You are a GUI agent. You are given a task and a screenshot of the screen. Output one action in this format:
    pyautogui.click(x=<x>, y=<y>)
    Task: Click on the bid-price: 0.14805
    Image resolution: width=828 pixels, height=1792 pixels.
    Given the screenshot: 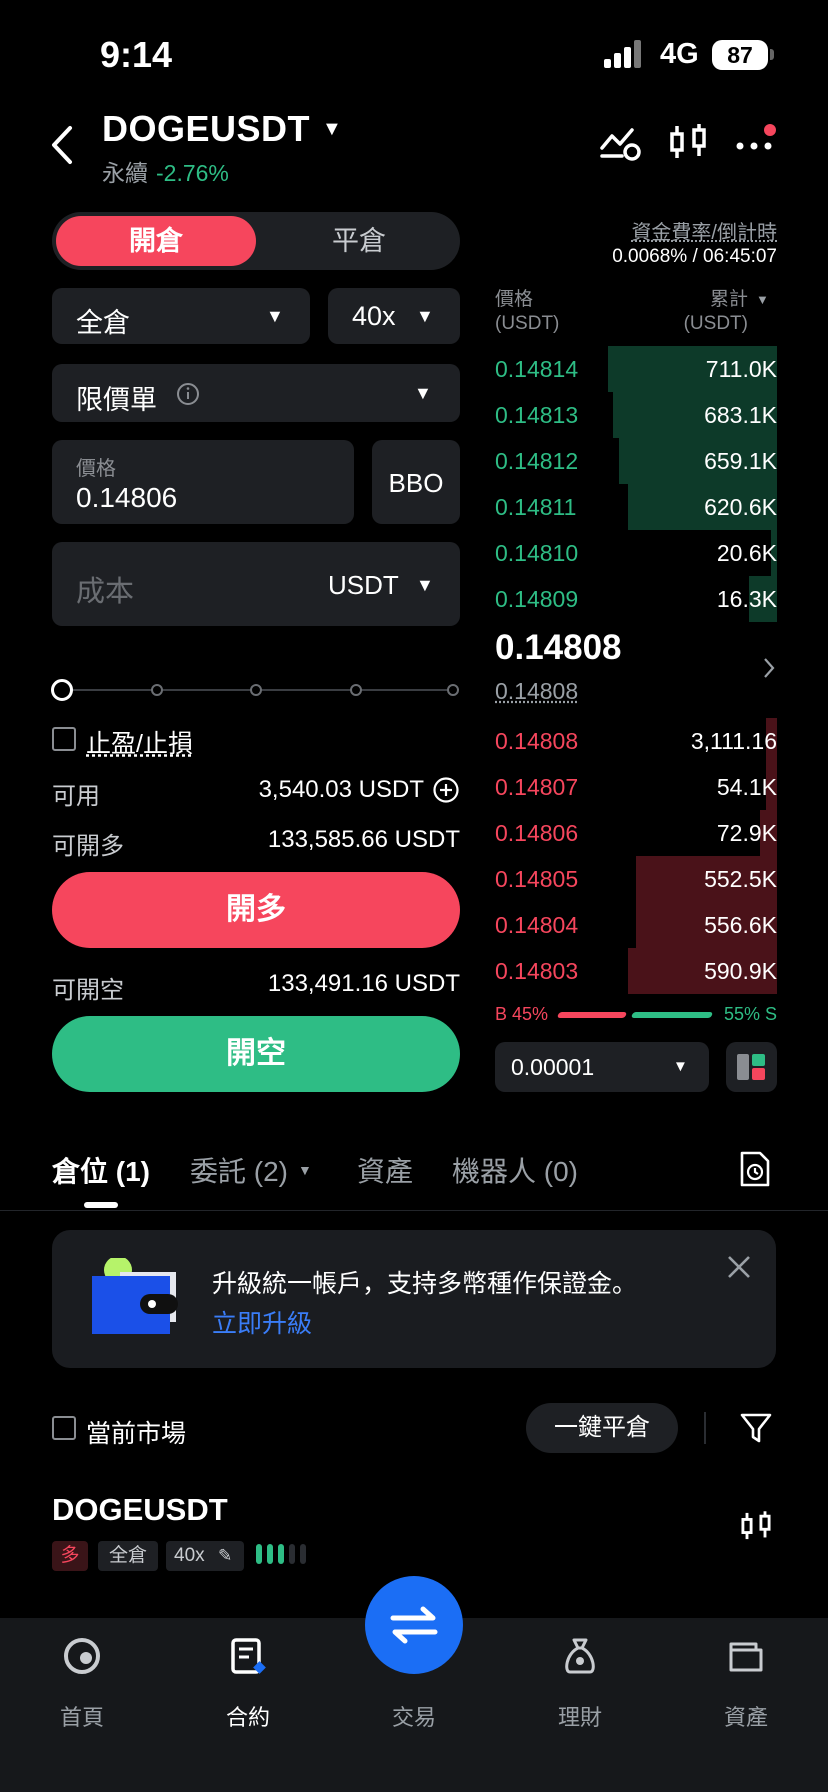 What is the action you would take?
    pyautogui.click(x=537, y=879)
    